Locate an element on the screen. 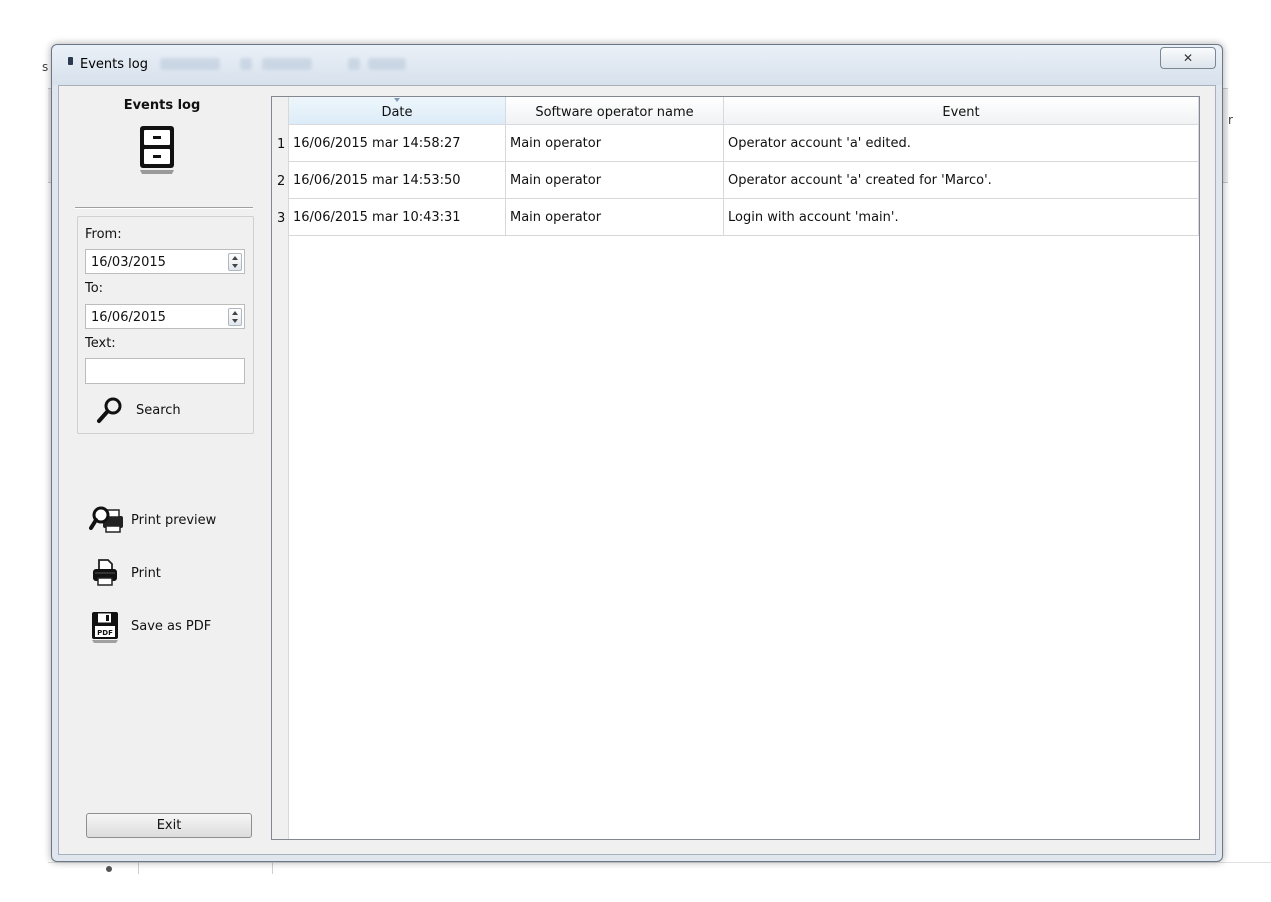 This screenshot has height=902, width=1271. sidebar-separator is located at coordinates (164, 208).